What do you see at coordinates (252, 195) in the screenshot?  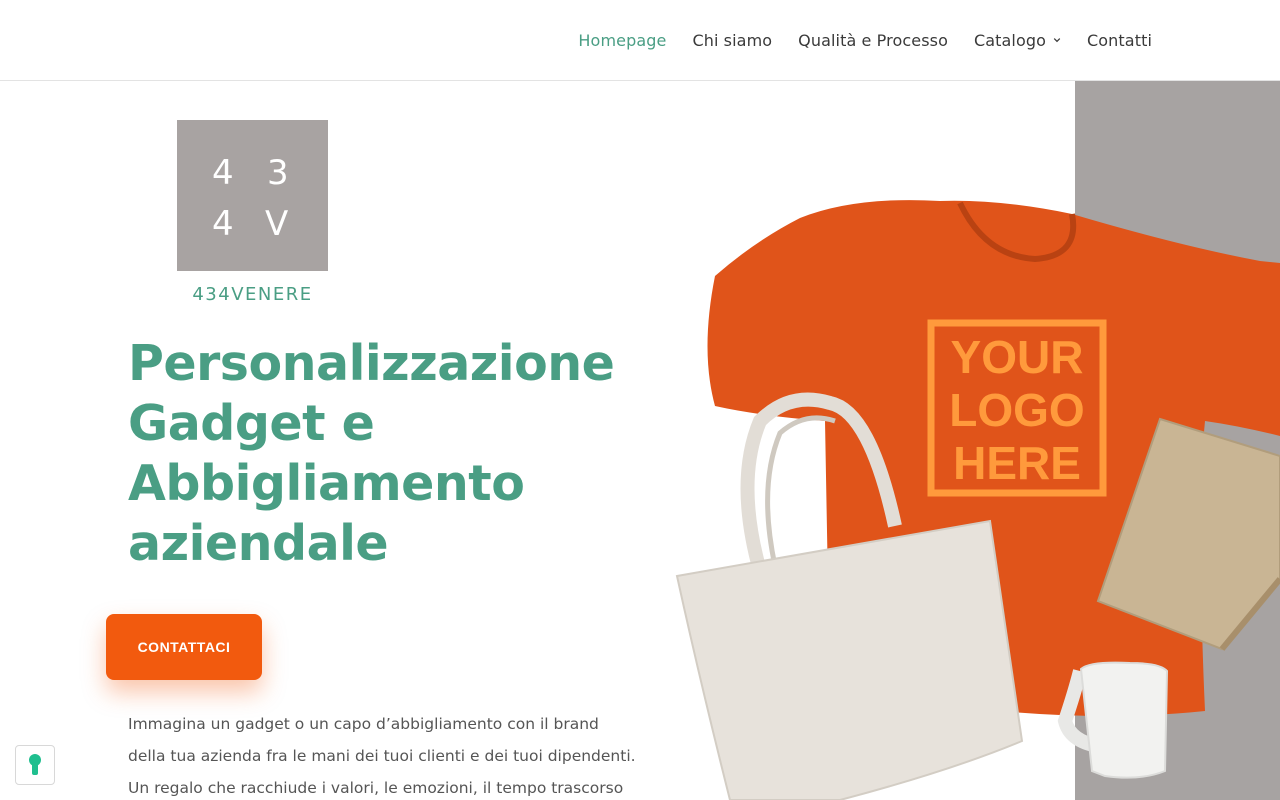 I see `brand-logo: 4 3 4 V` at bounding box center [252, 195].